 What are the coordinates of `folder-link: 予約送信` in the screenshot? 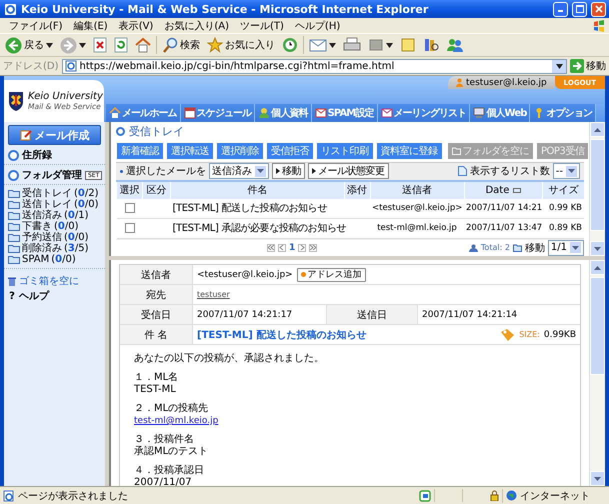 It's located at (42, 237).